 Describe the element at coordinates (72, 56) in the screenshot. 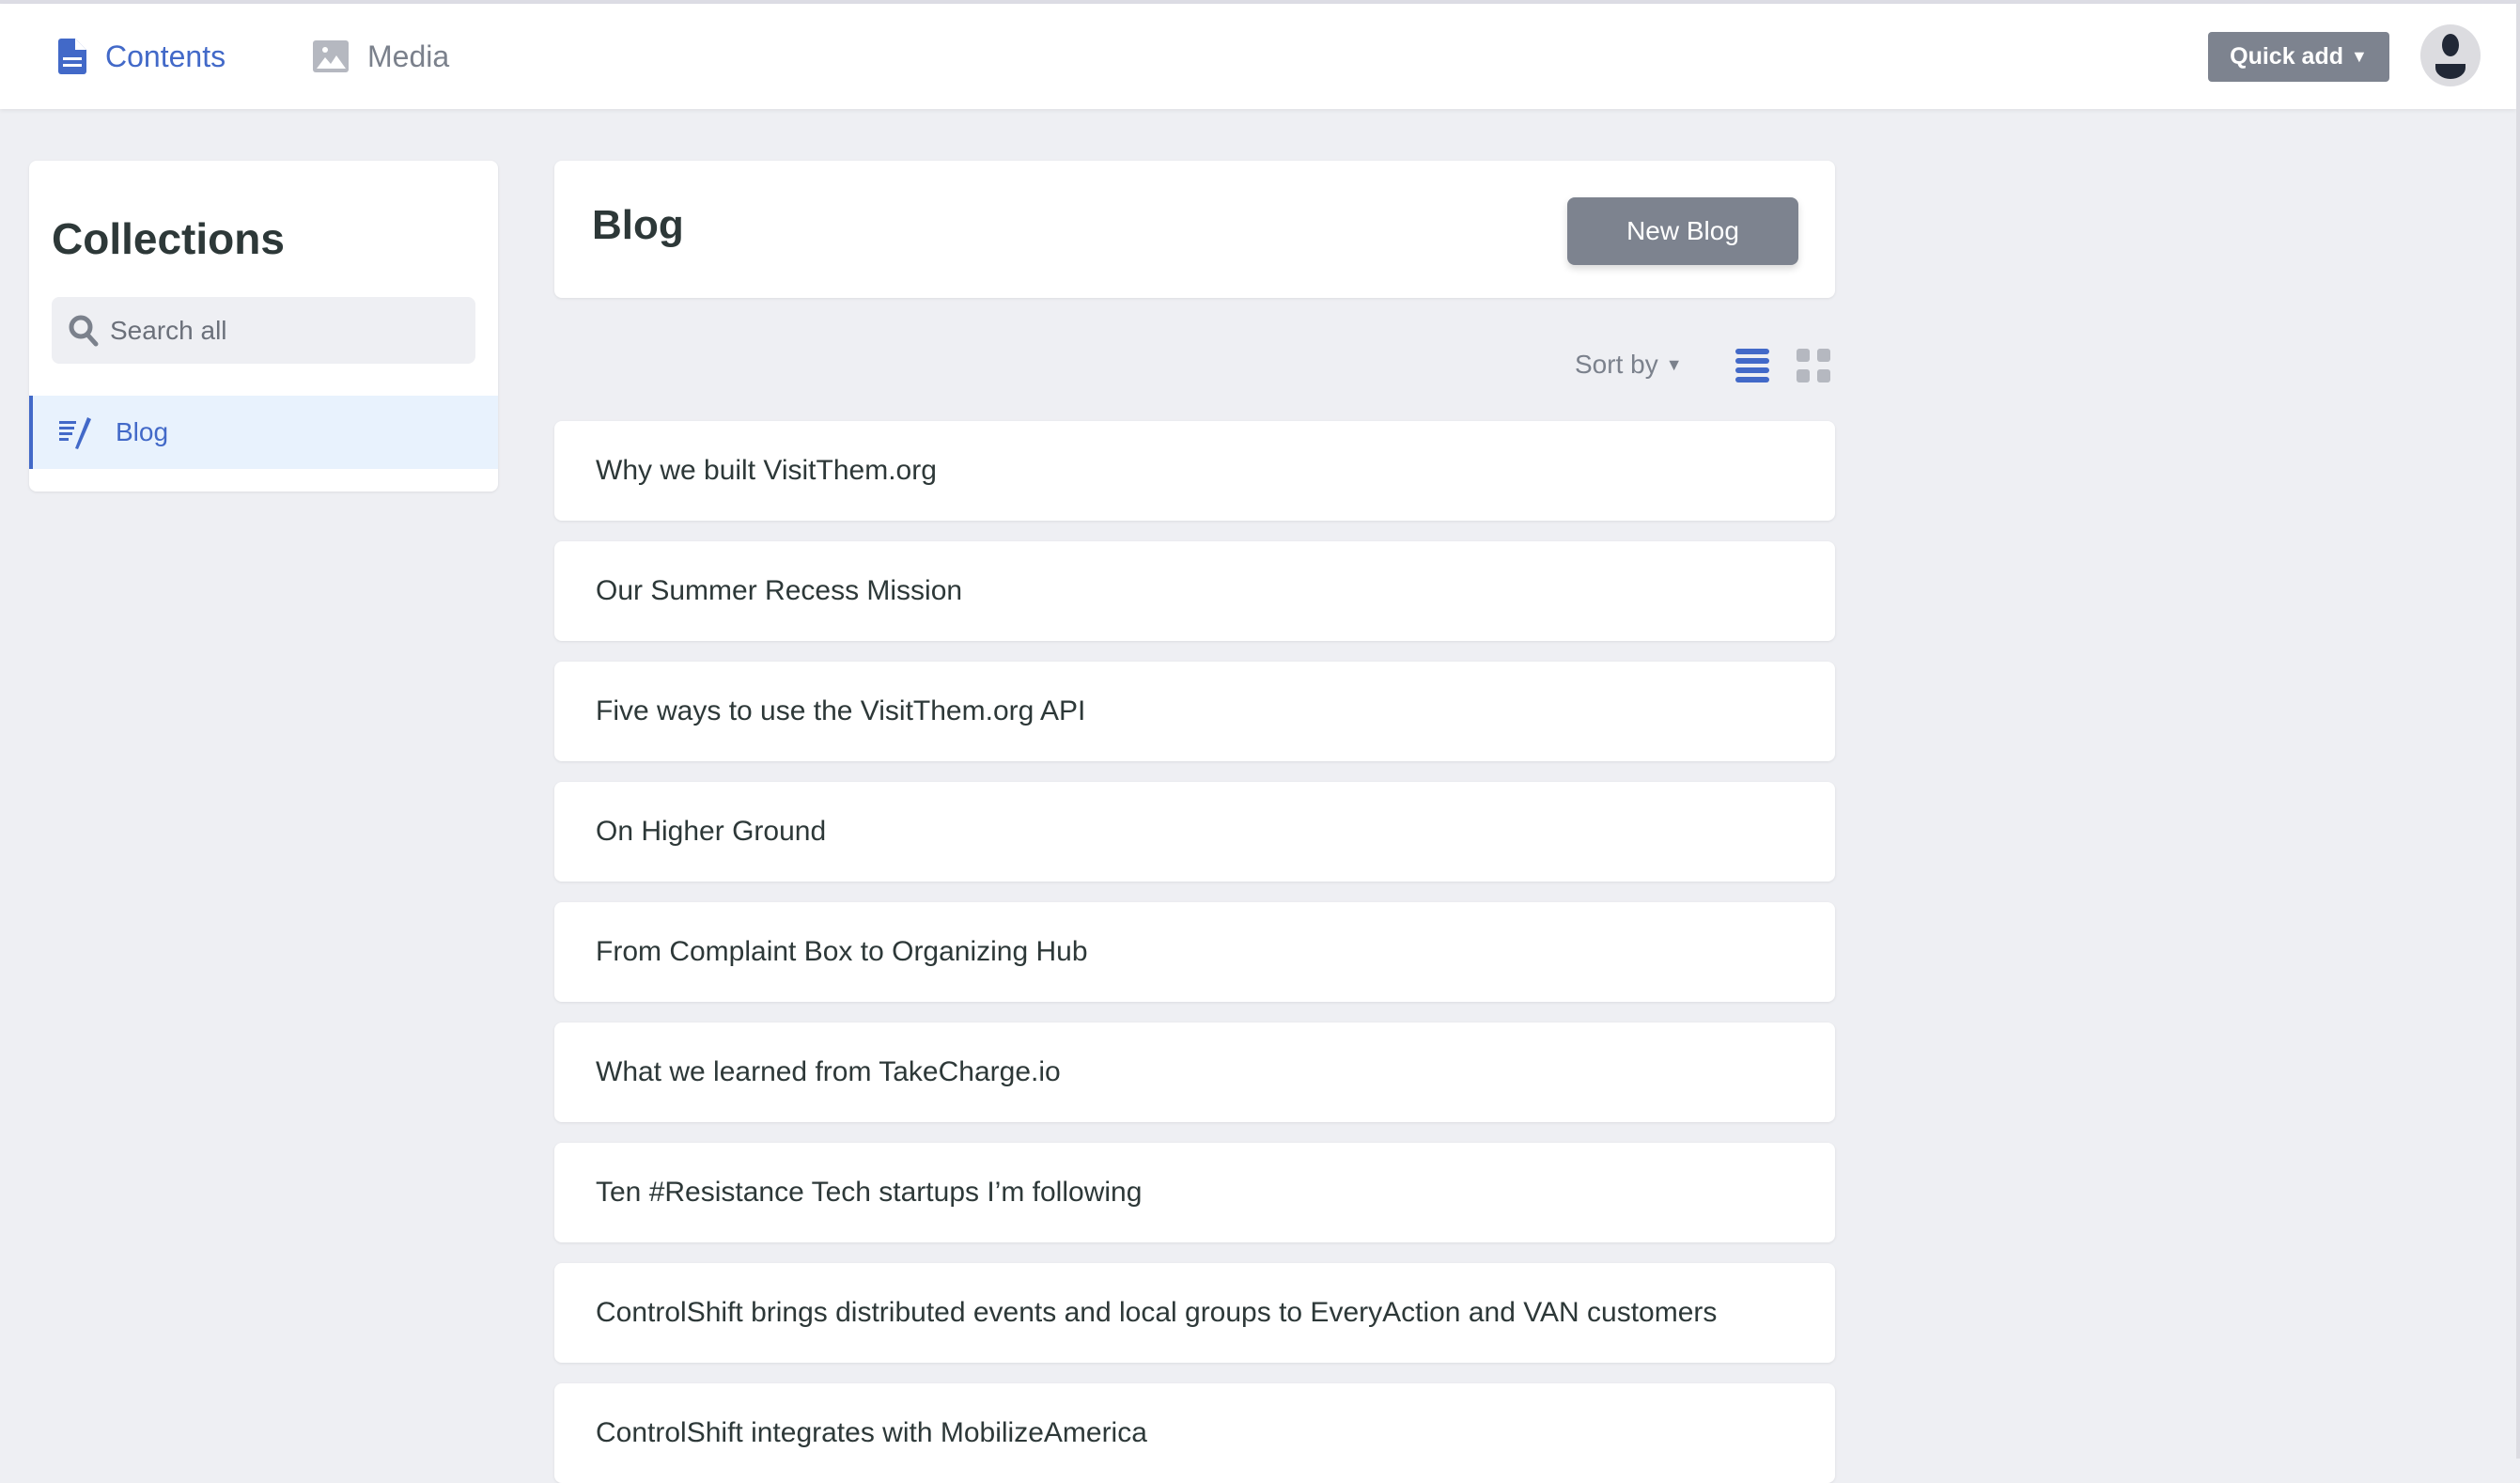

I see `document-icon` at that location.